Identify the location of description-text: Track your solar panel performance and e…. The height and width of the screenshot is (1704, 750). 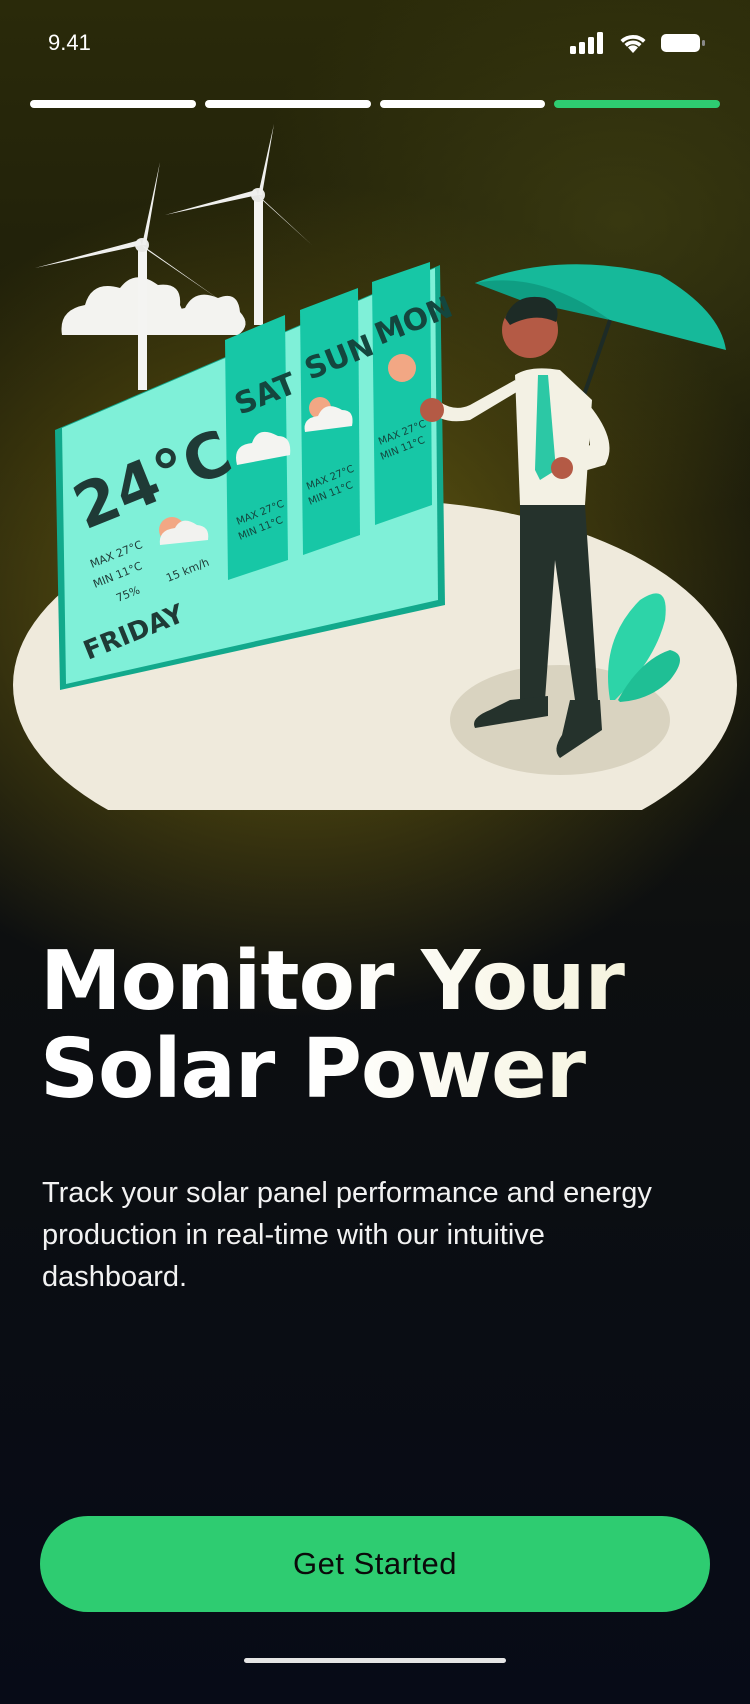
(347, 1235).